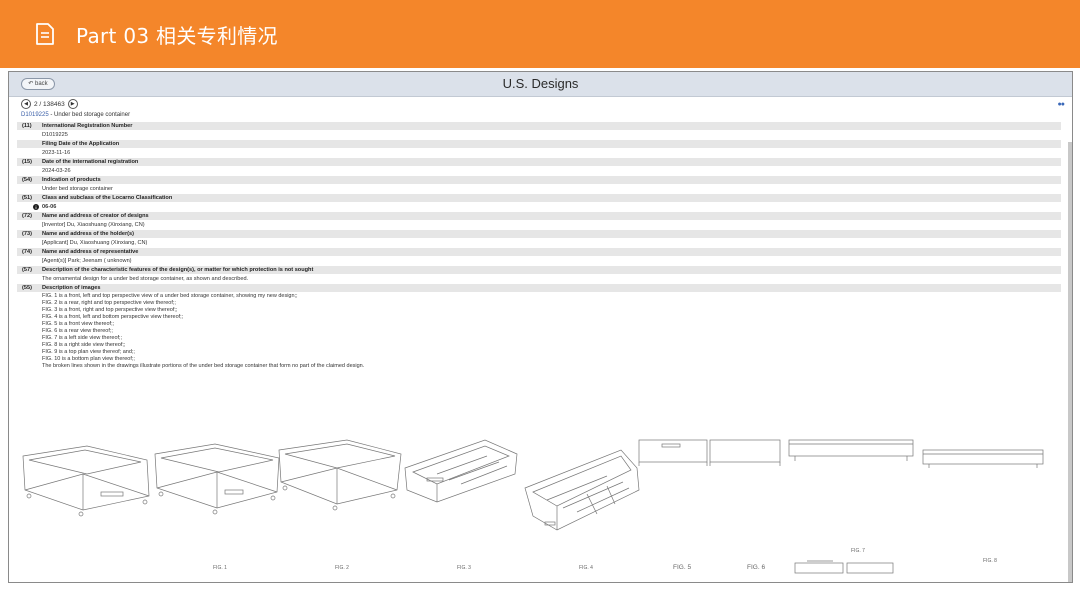  What do you see at coordinates (88, 359) in the screenshot?
I see `image-description-line: FIG. 10 is a bottom plan view thereof;;` at bounding box center [88, 359].